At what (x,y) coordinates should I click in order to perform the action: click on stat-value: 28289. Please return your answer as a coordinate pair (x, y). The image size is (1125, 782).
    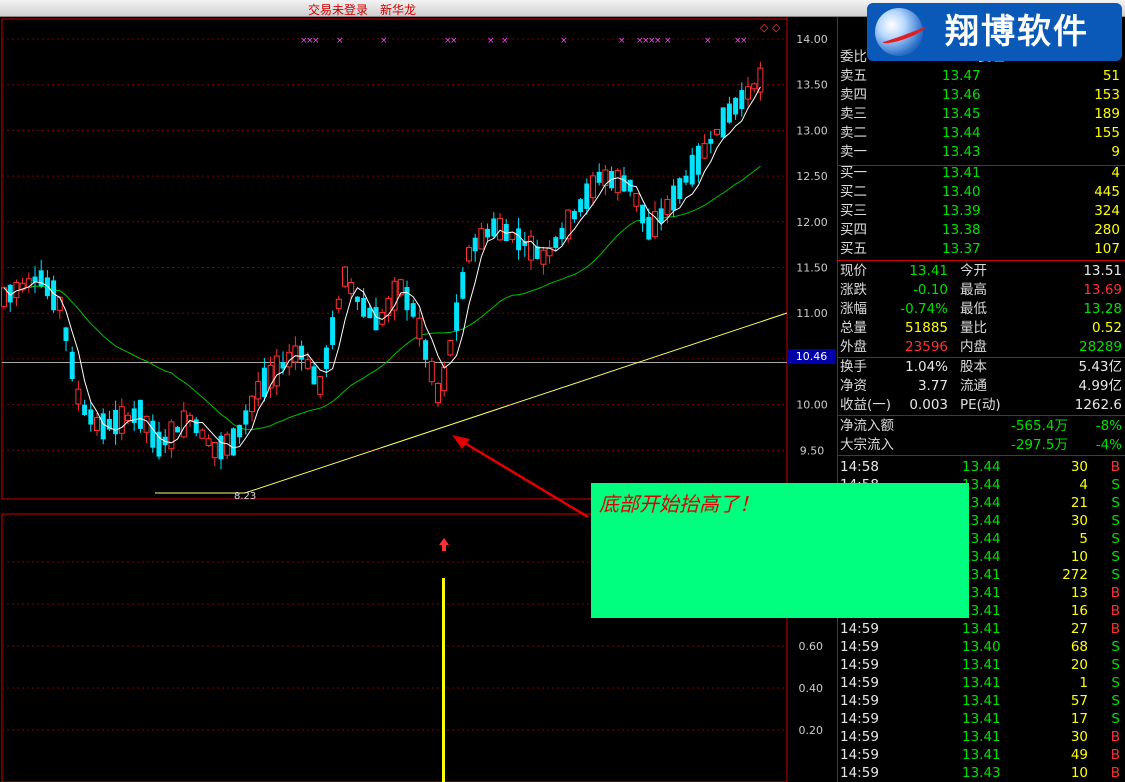
    Looking at the image, I should click on (1100, 347).